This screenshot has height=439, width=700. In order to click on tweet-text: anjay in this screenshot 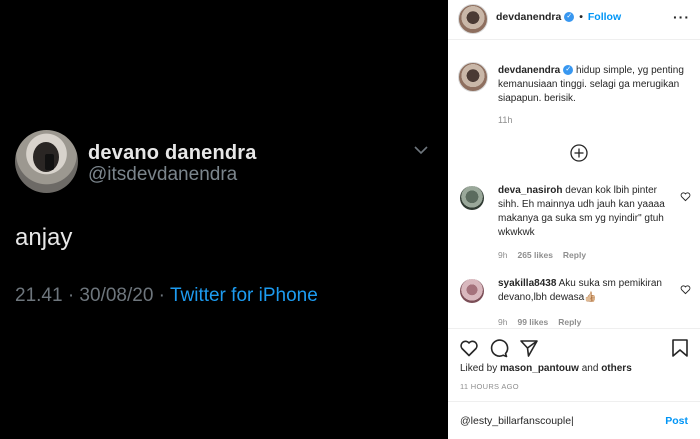, I will do `click(44, 237)`.